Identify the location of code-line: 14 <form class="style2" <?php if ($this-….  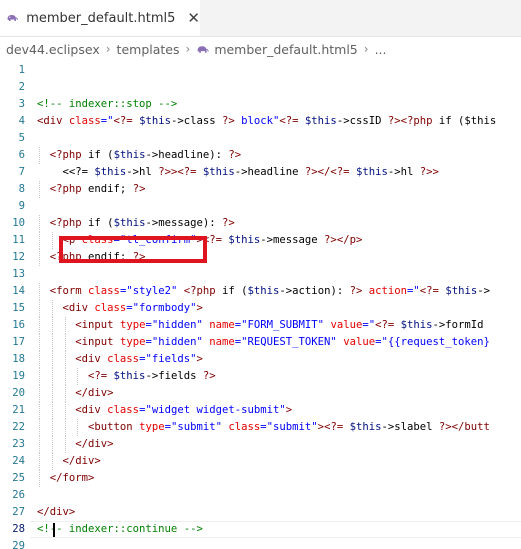
(260, 291).